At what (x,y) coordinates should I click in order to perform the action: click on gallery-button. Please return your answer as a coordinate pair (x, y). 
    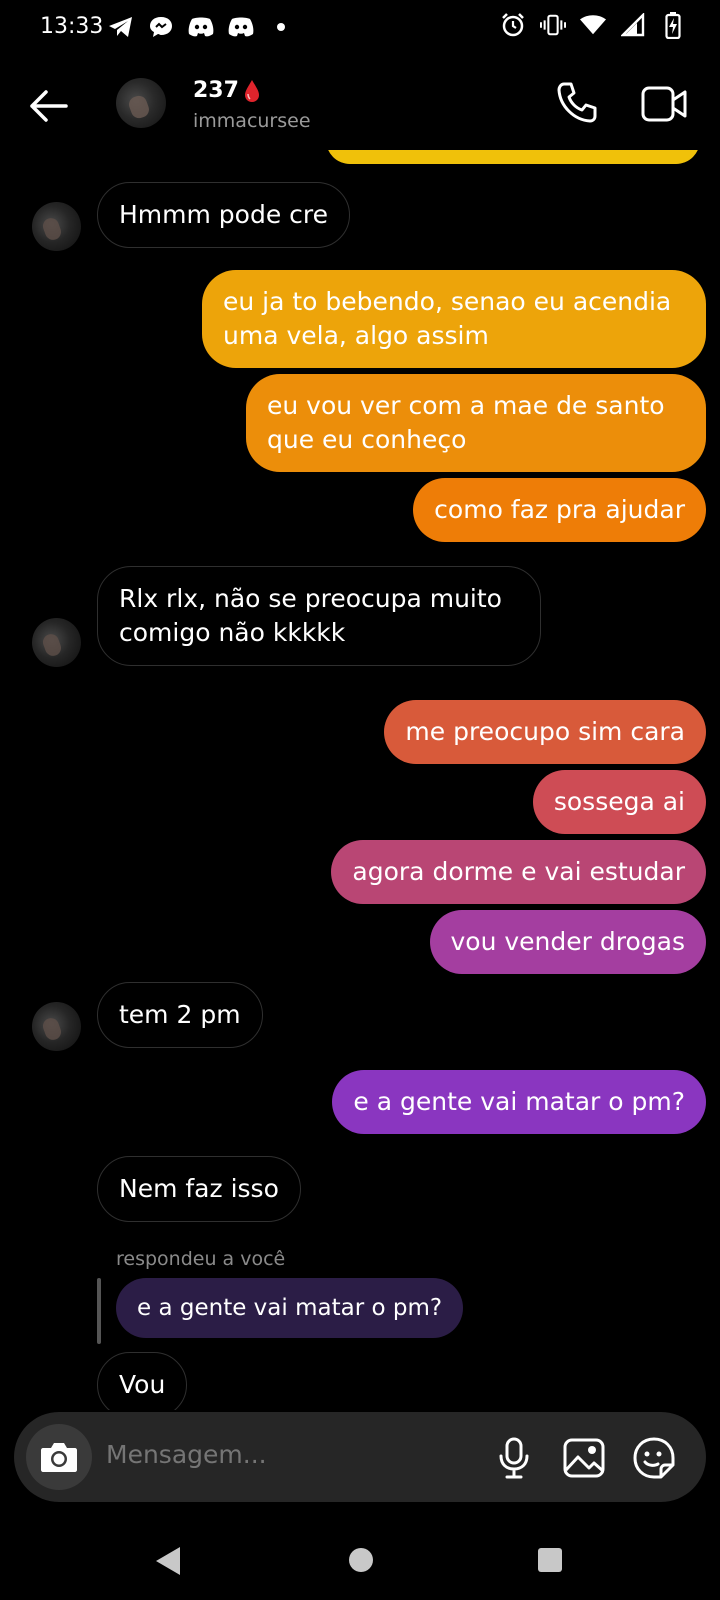
    Looking at the image, I should click on (584, 1458).